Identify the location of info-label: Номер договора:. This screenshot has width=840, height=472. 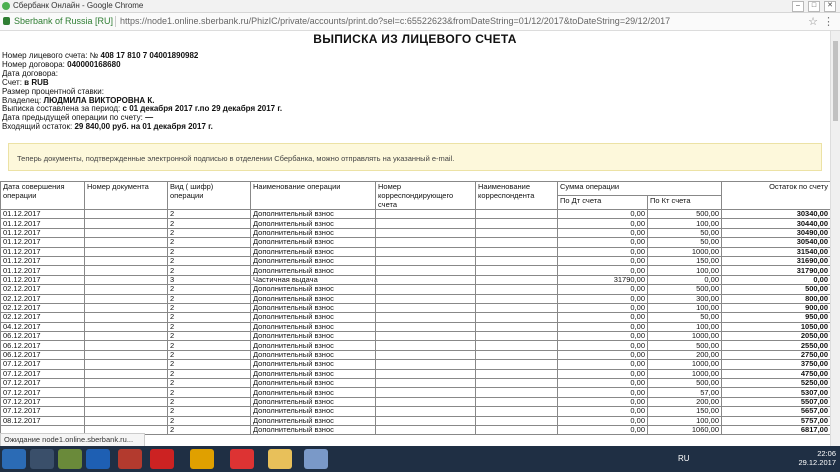
(33, 64).